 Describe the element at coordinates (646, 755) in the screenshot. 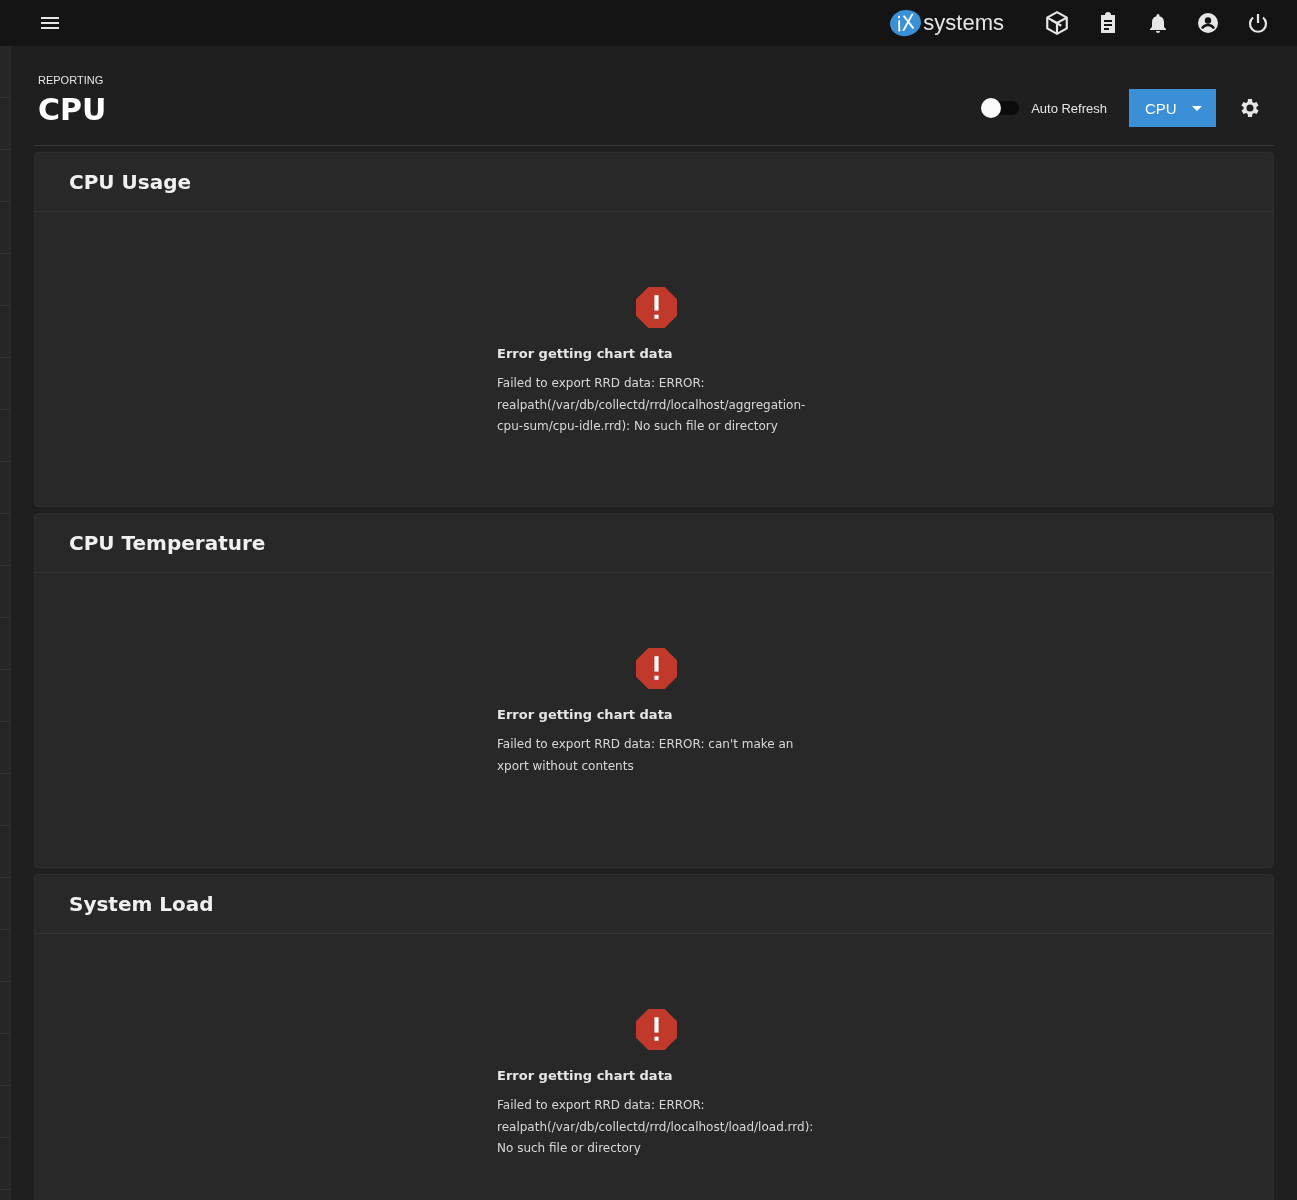

I see `error-message: Failed to export RRD data: ERROR: can't make an xport without contents` at that location.